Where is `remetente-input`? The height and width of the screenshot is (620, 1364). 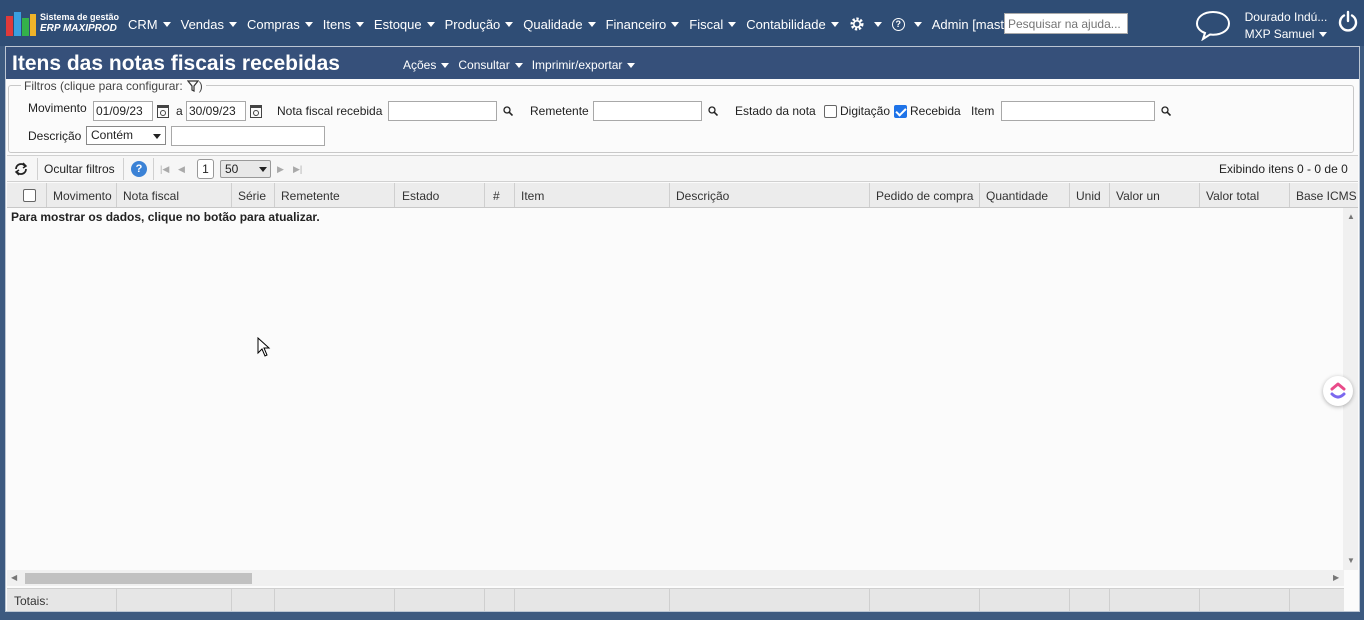
remetente-input is located at coordinates (647, 111).